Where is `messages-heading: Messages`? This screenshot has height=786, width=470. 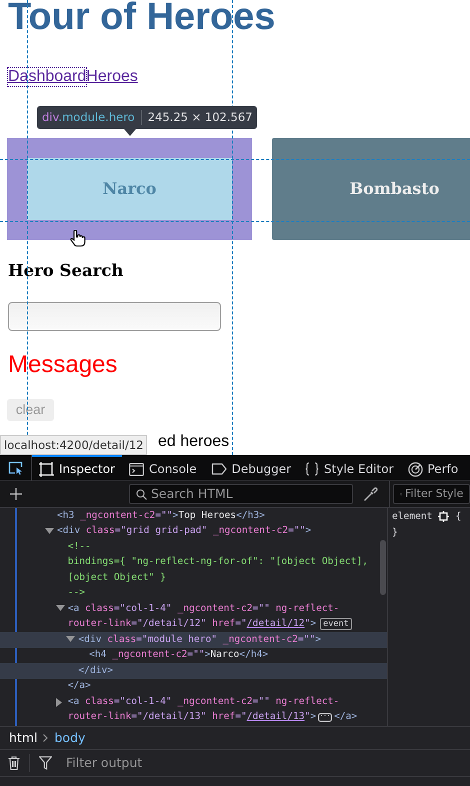 messages-heading: Messages is located at coordinates (63, 365).